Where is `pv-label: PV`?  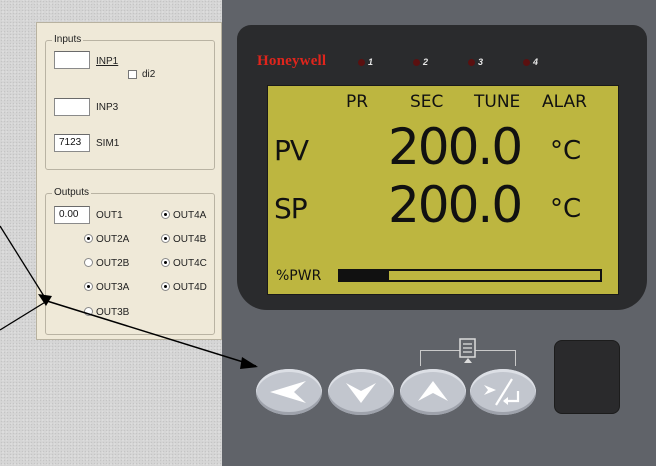 pv-label: PV is located at coordinates (291, 150).